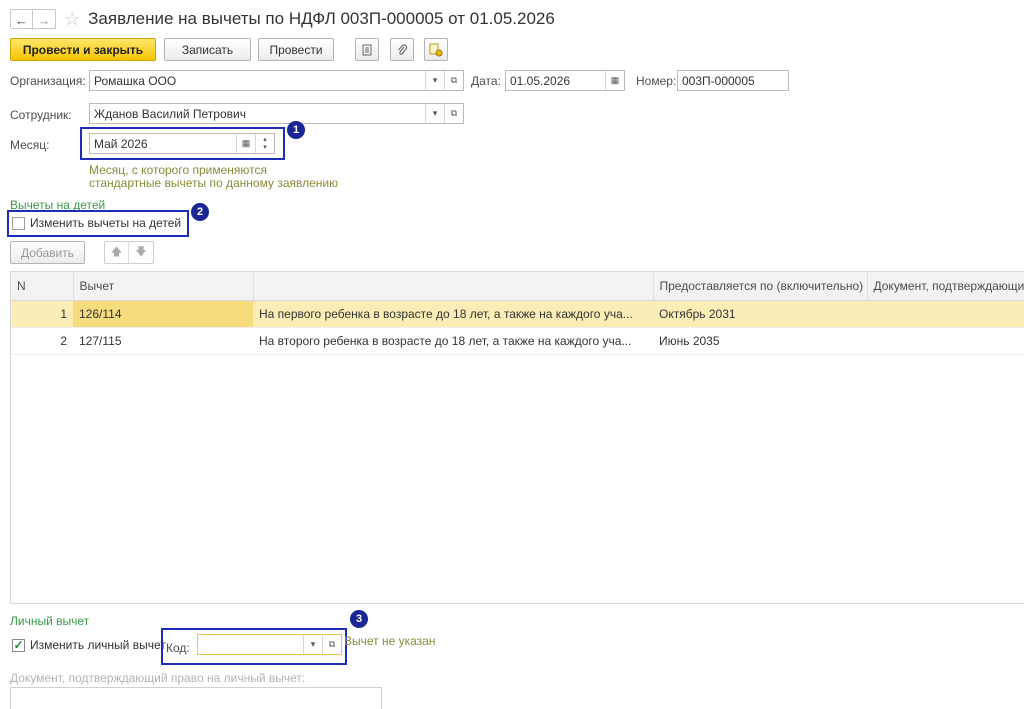  Describe the element at coordinates (48, 81) in the screenshot. I see `organization-label: Организация:` at that location.